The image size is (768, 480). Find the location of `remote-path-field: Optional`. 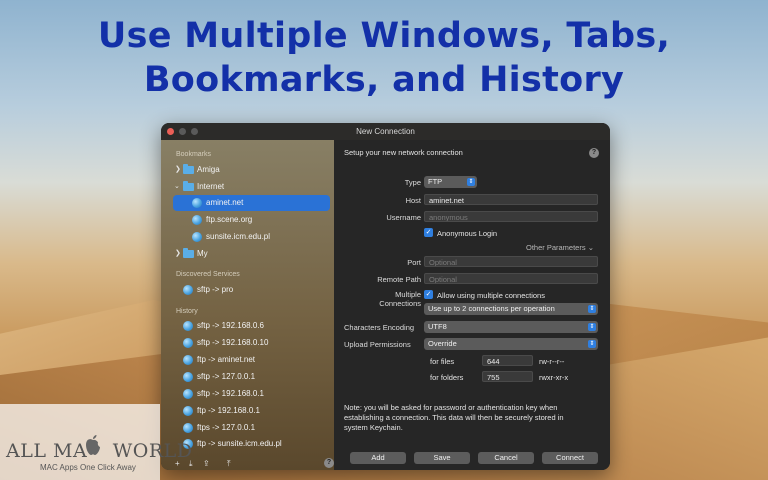

remote-path-field: Optional is located at coordinates (511, 278).